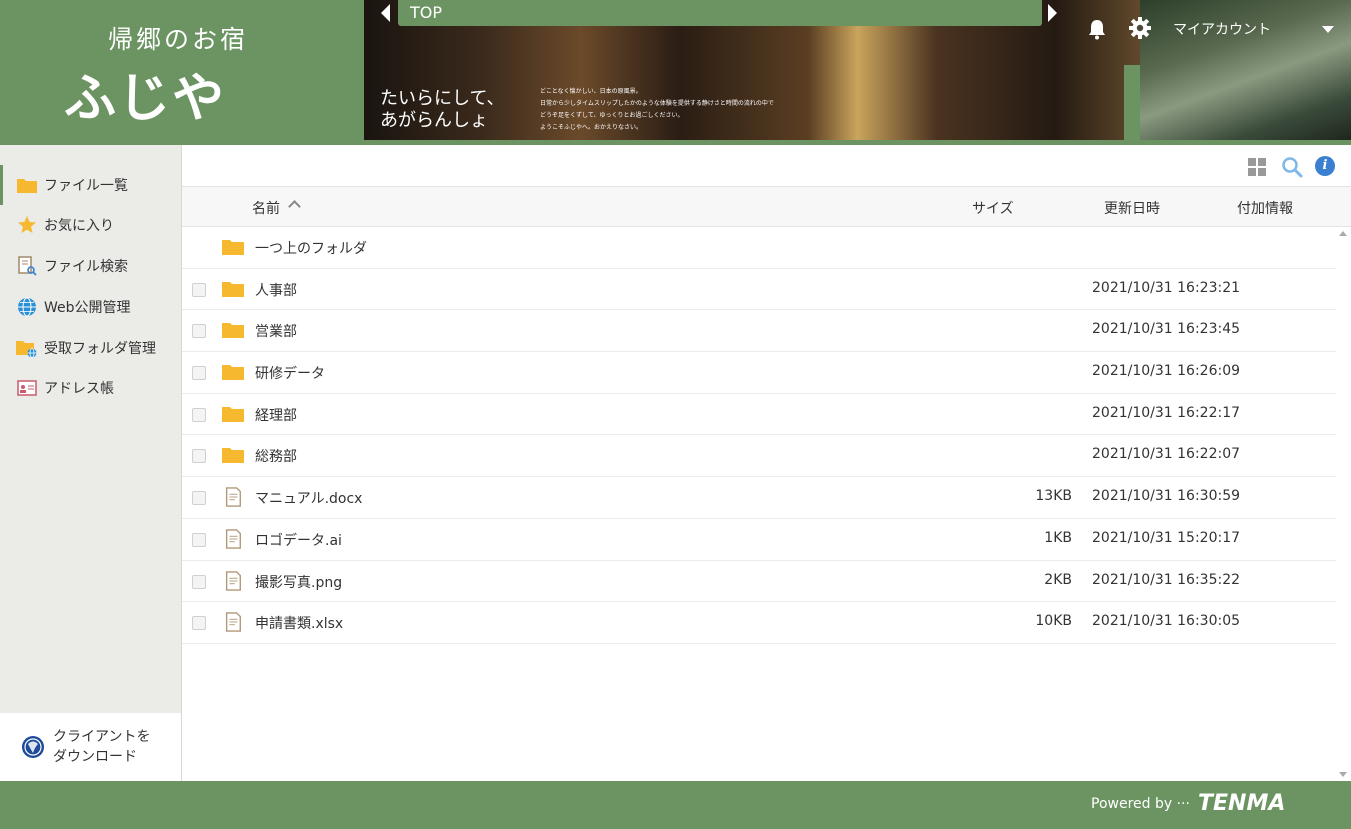  I want to click on file-name: 申請書類.xlsx, so click(299, 623).